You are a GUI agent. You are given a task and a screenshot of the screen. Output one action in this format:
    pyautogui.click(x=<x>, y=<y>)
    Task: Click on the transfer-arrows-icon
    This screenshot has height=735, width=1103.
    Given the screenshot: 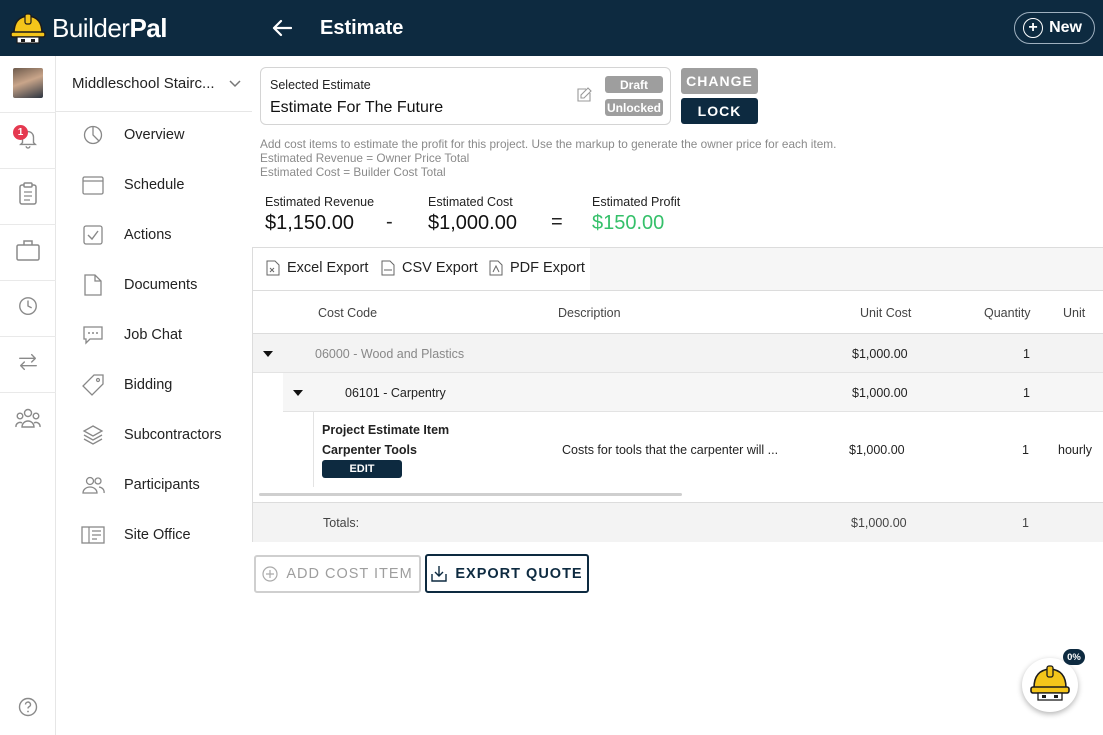 What is the action you would take?
    pyautogui.click(x=28, y=364)
    